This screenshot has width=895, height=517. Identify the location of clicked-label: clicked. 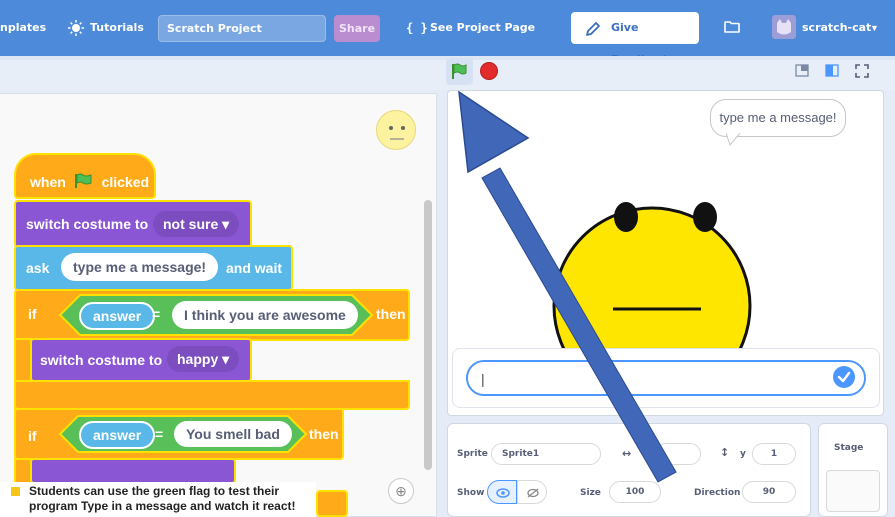
(125, 182).